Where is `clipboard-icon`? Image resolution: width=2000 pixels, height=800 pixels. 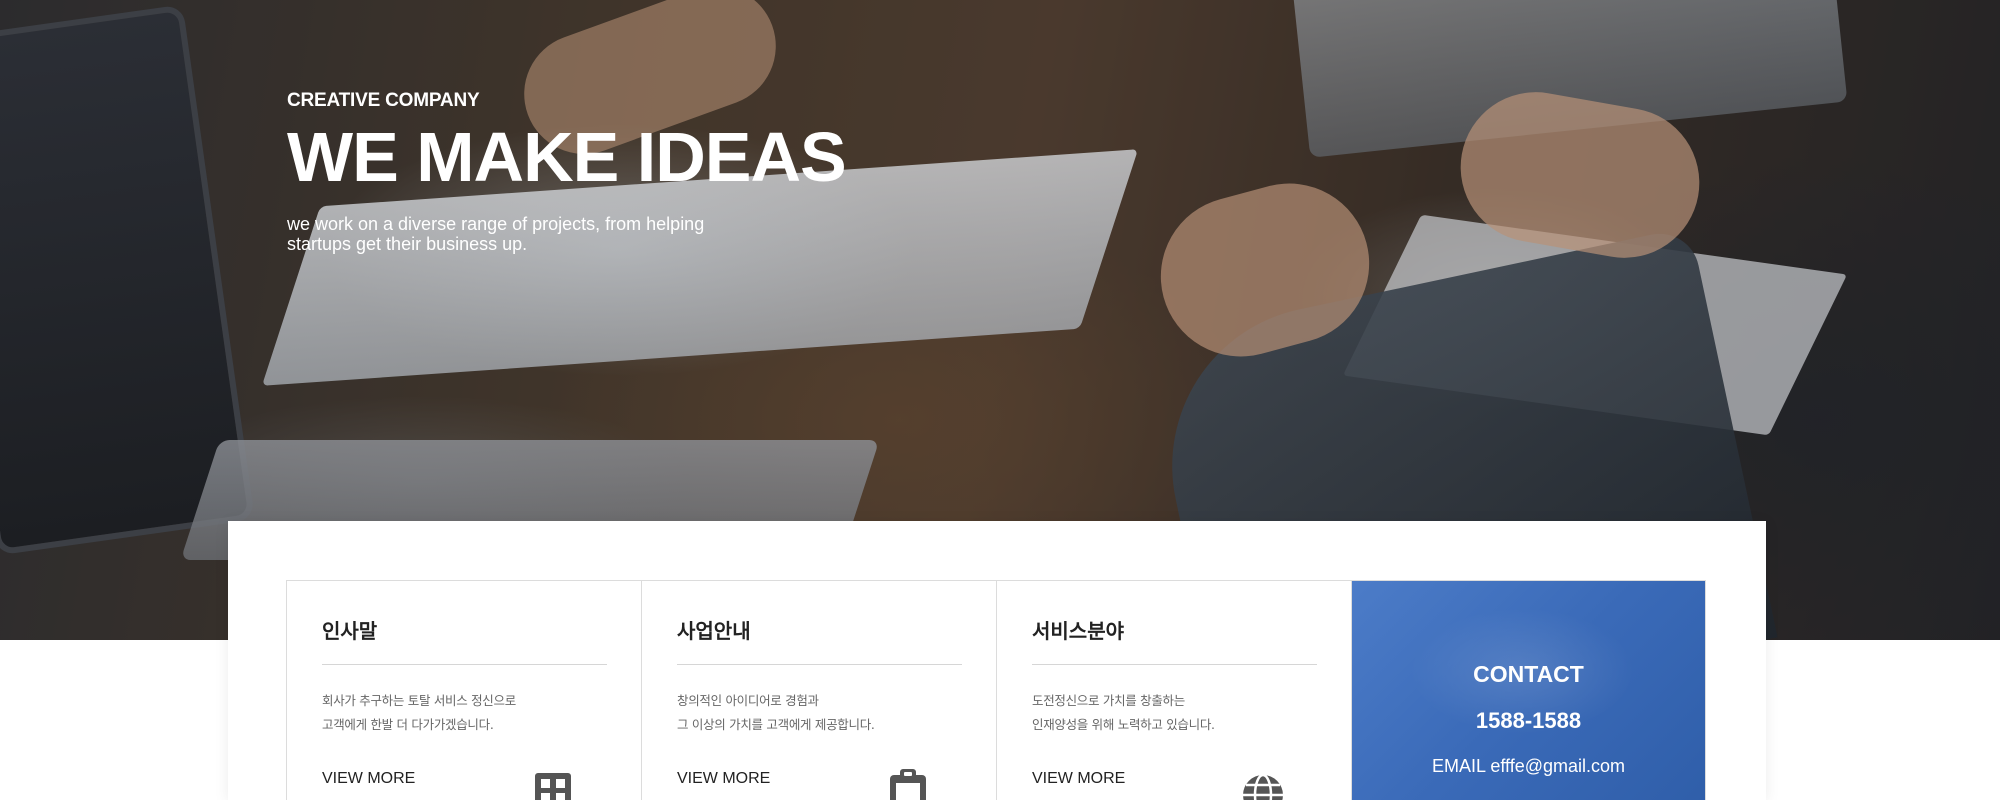 clipboard-icon is located at coordinates (908, 784).